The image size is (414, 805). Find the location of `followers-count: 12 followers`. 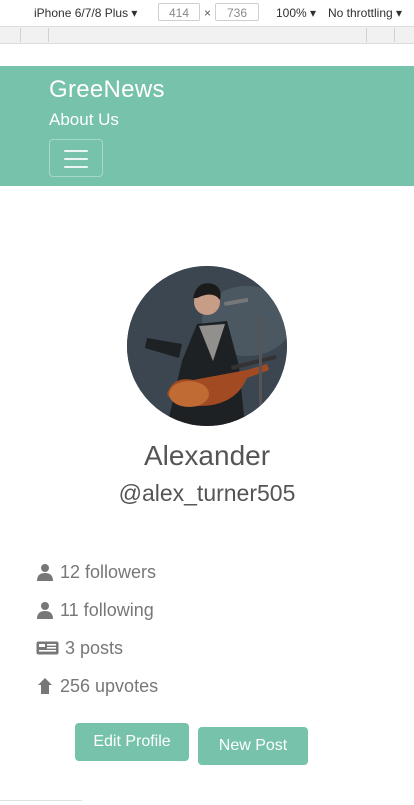

followers-count: 12 followers is located at coordinates (108, 571).